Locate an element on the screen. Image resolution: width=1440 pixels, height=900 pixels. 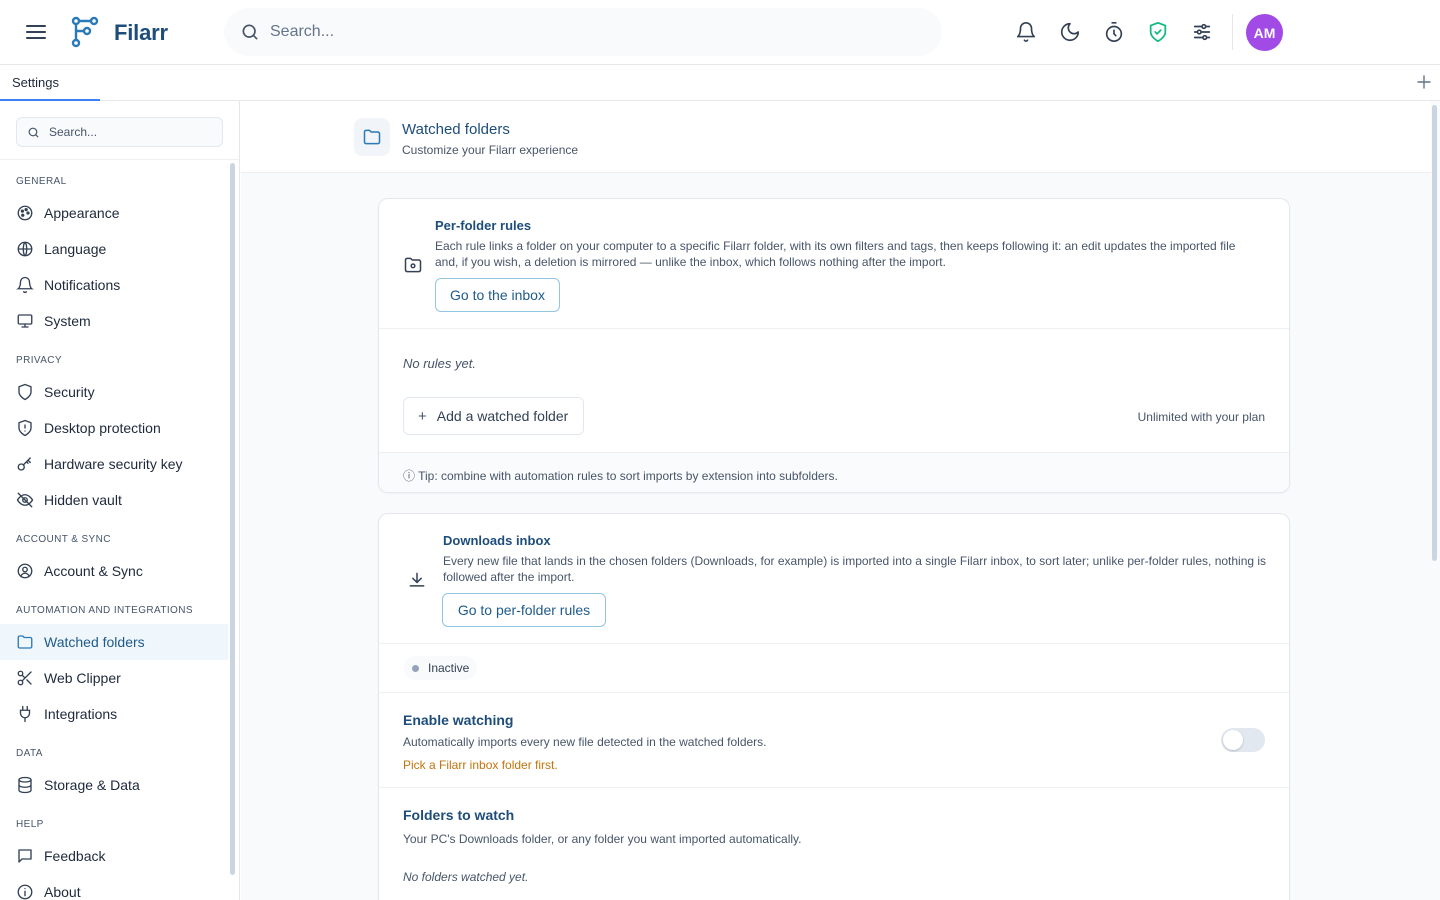
page-subtitle: Customize your Filarr experience is located at coordinates (490, 150).